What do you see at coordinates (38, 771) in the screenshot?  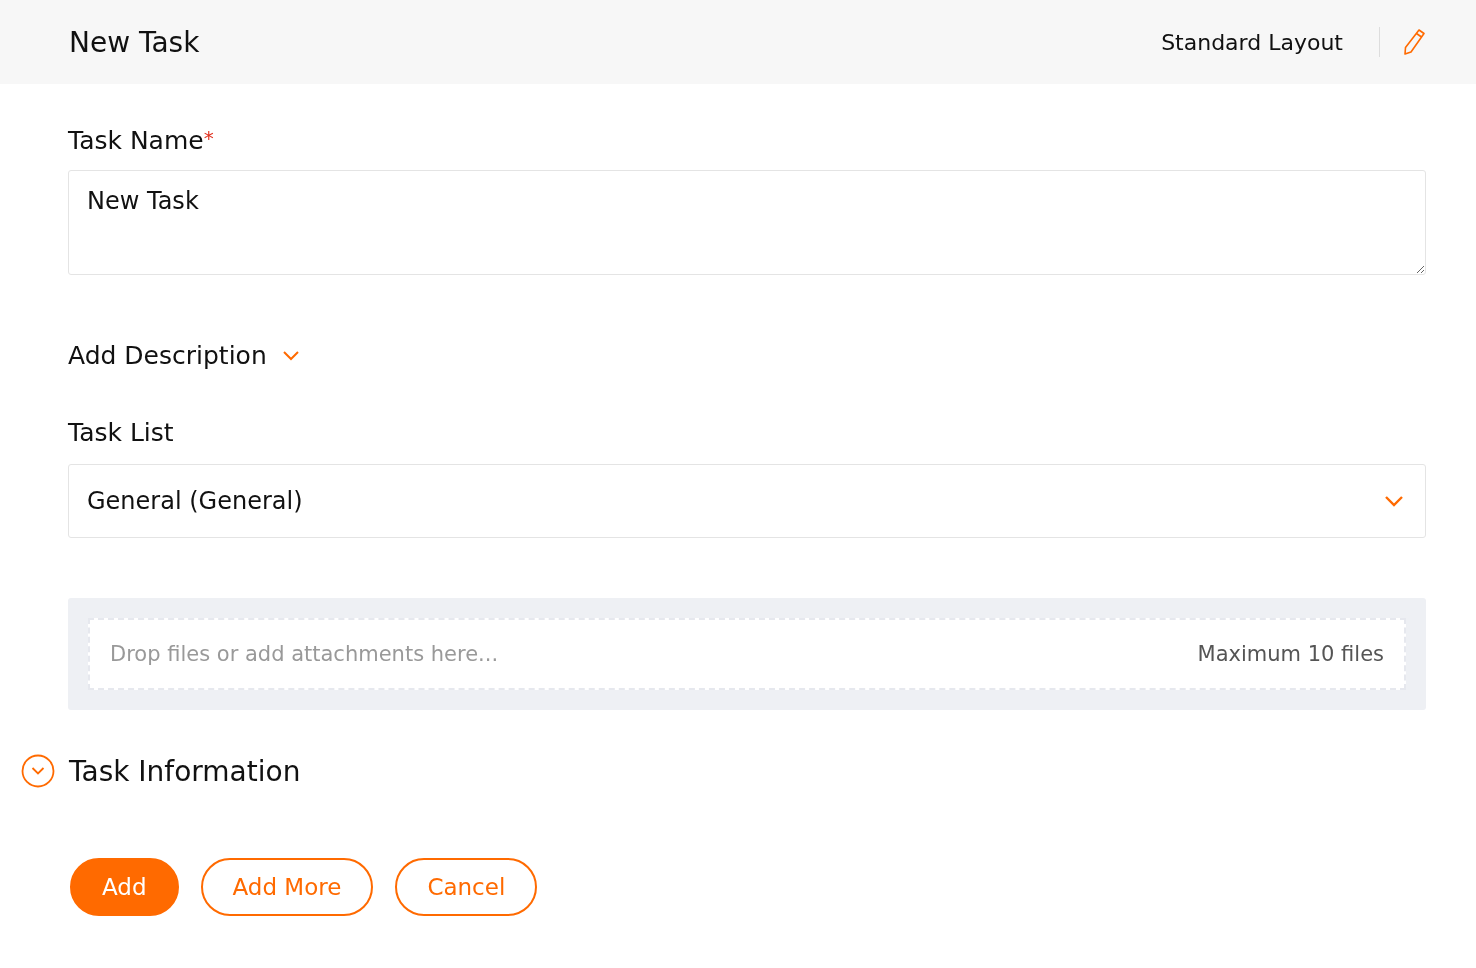 I see `collapse-icon` at bounding box center [38, 771].